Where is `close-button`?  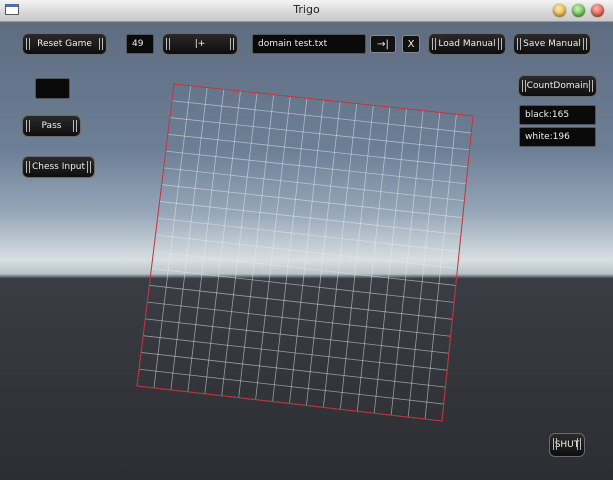 close-button is located at coordinates (597, 10).